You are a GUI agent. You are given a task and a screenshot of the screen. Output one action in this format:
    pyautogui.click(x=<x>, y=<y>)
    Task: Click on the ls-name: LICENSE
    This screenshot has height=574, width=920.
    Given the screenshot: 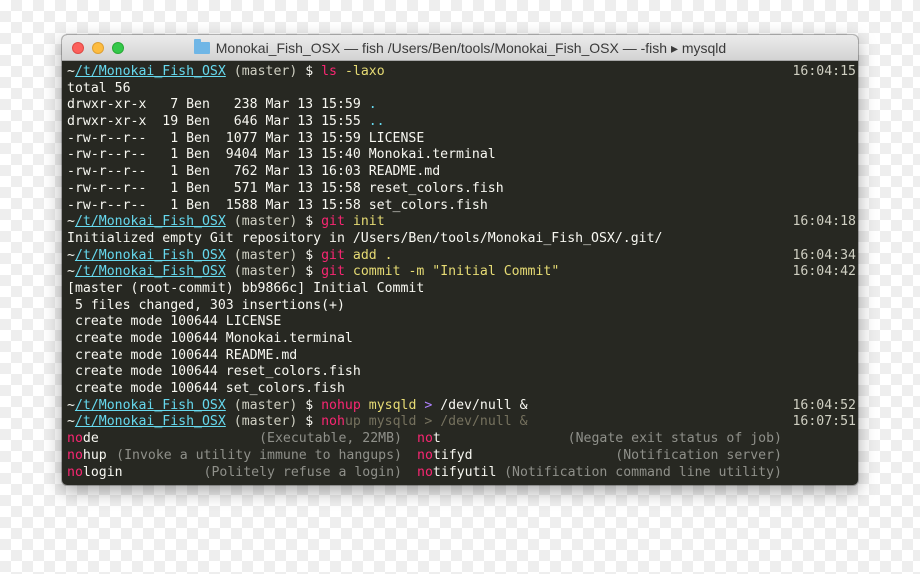 What is the action you would take?
    pyautogui.click(x=396, y=138)
    